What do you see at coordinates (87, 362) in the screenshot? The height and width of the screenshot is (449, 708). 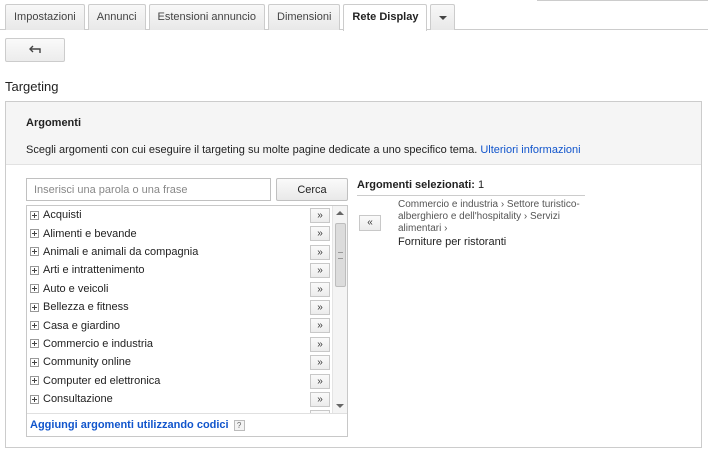 I see `topic-label: Community online` at bounding box center [87, 362].